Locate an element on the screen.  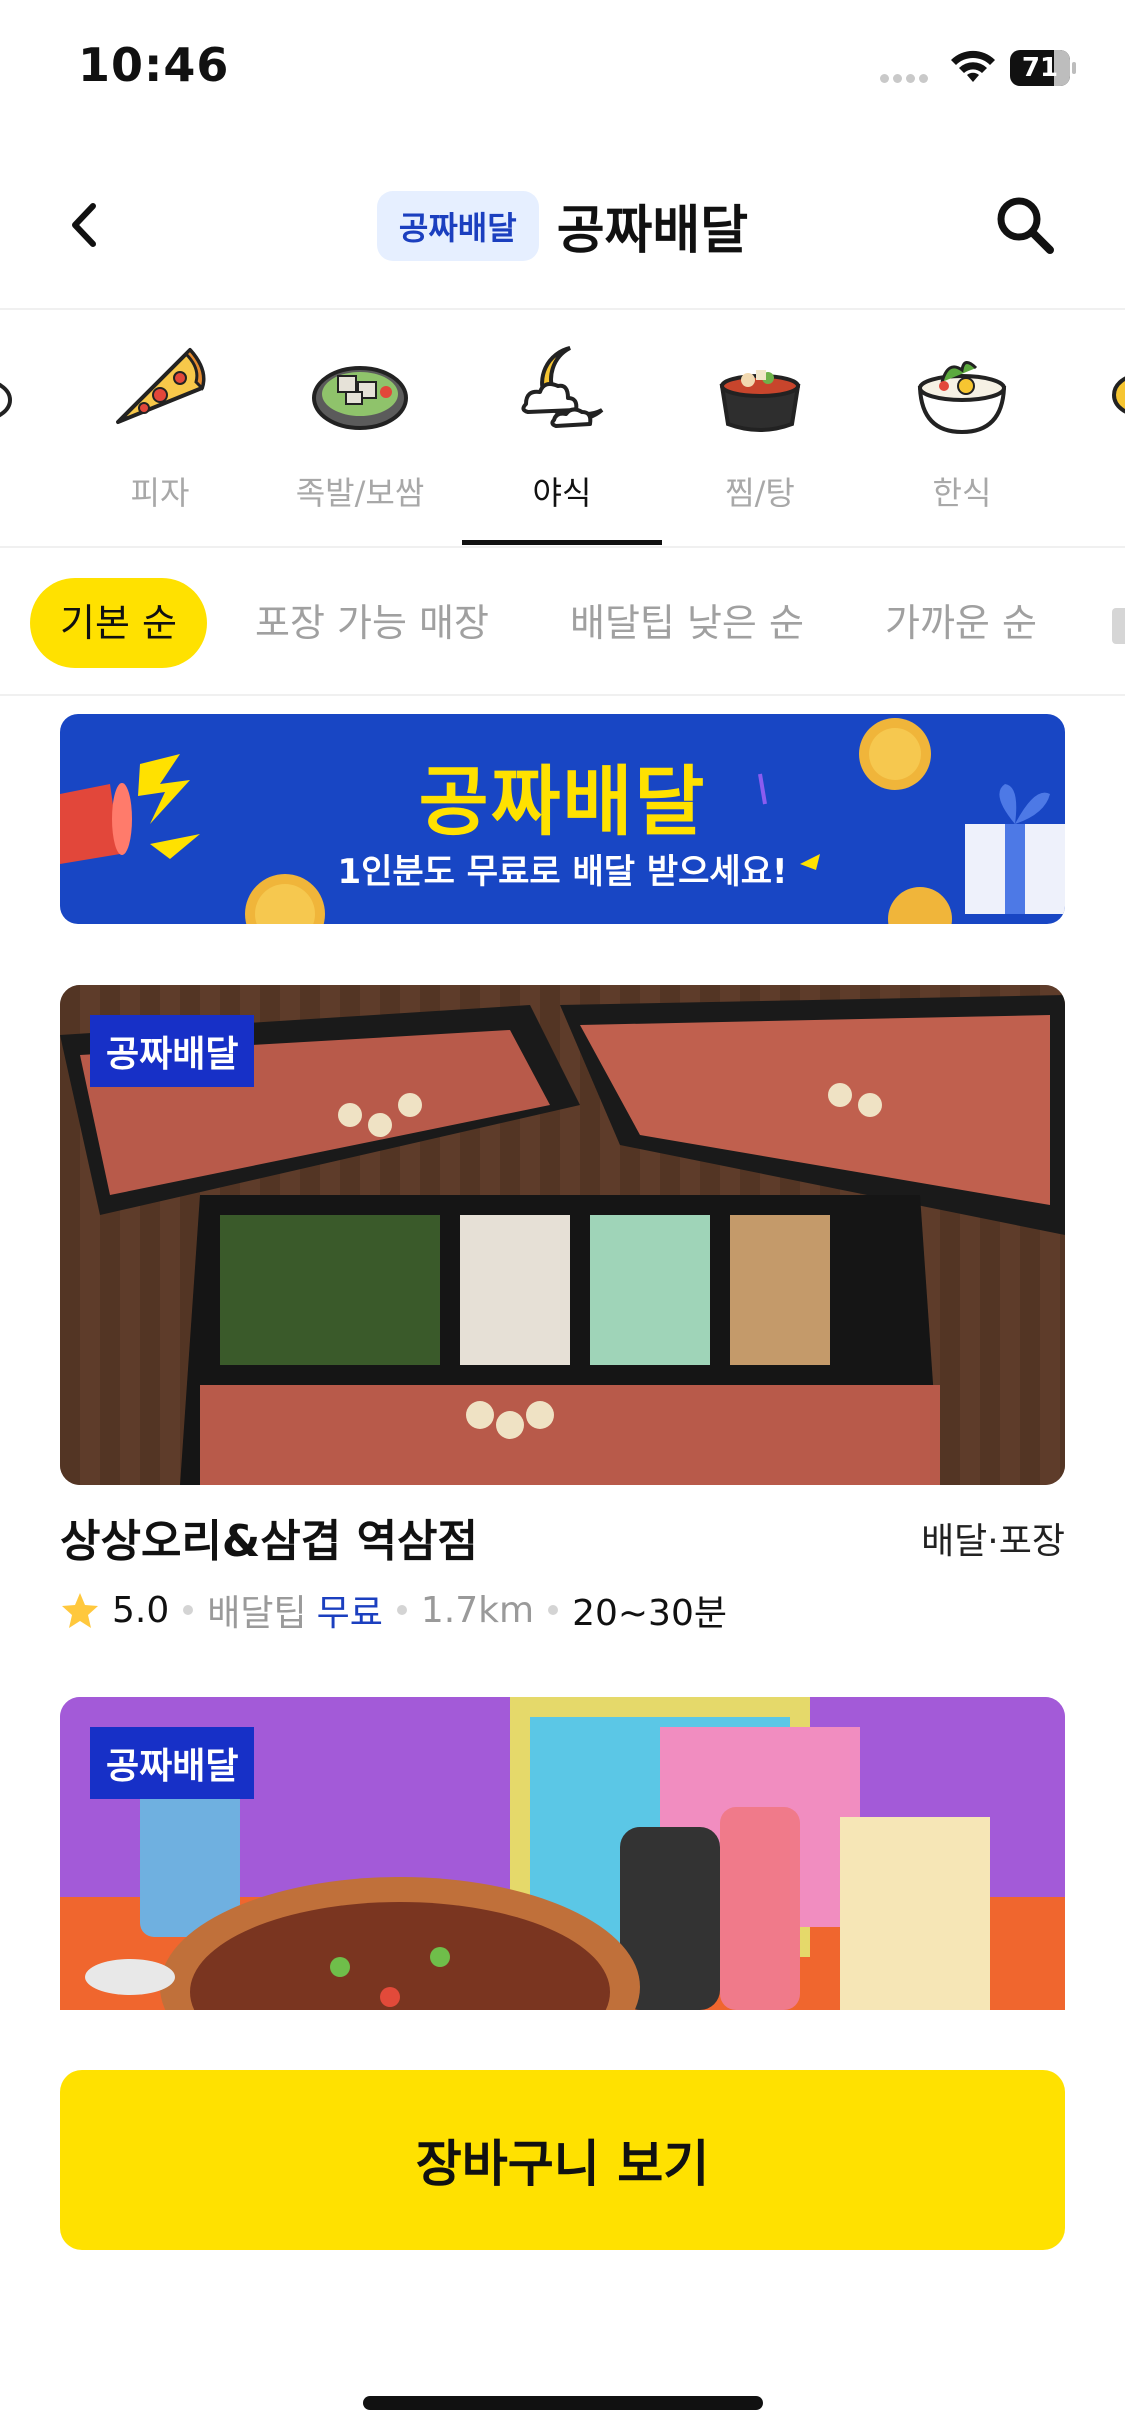
sort-chip-nearest: 가까운 순 is located at coordinates (961, 623).